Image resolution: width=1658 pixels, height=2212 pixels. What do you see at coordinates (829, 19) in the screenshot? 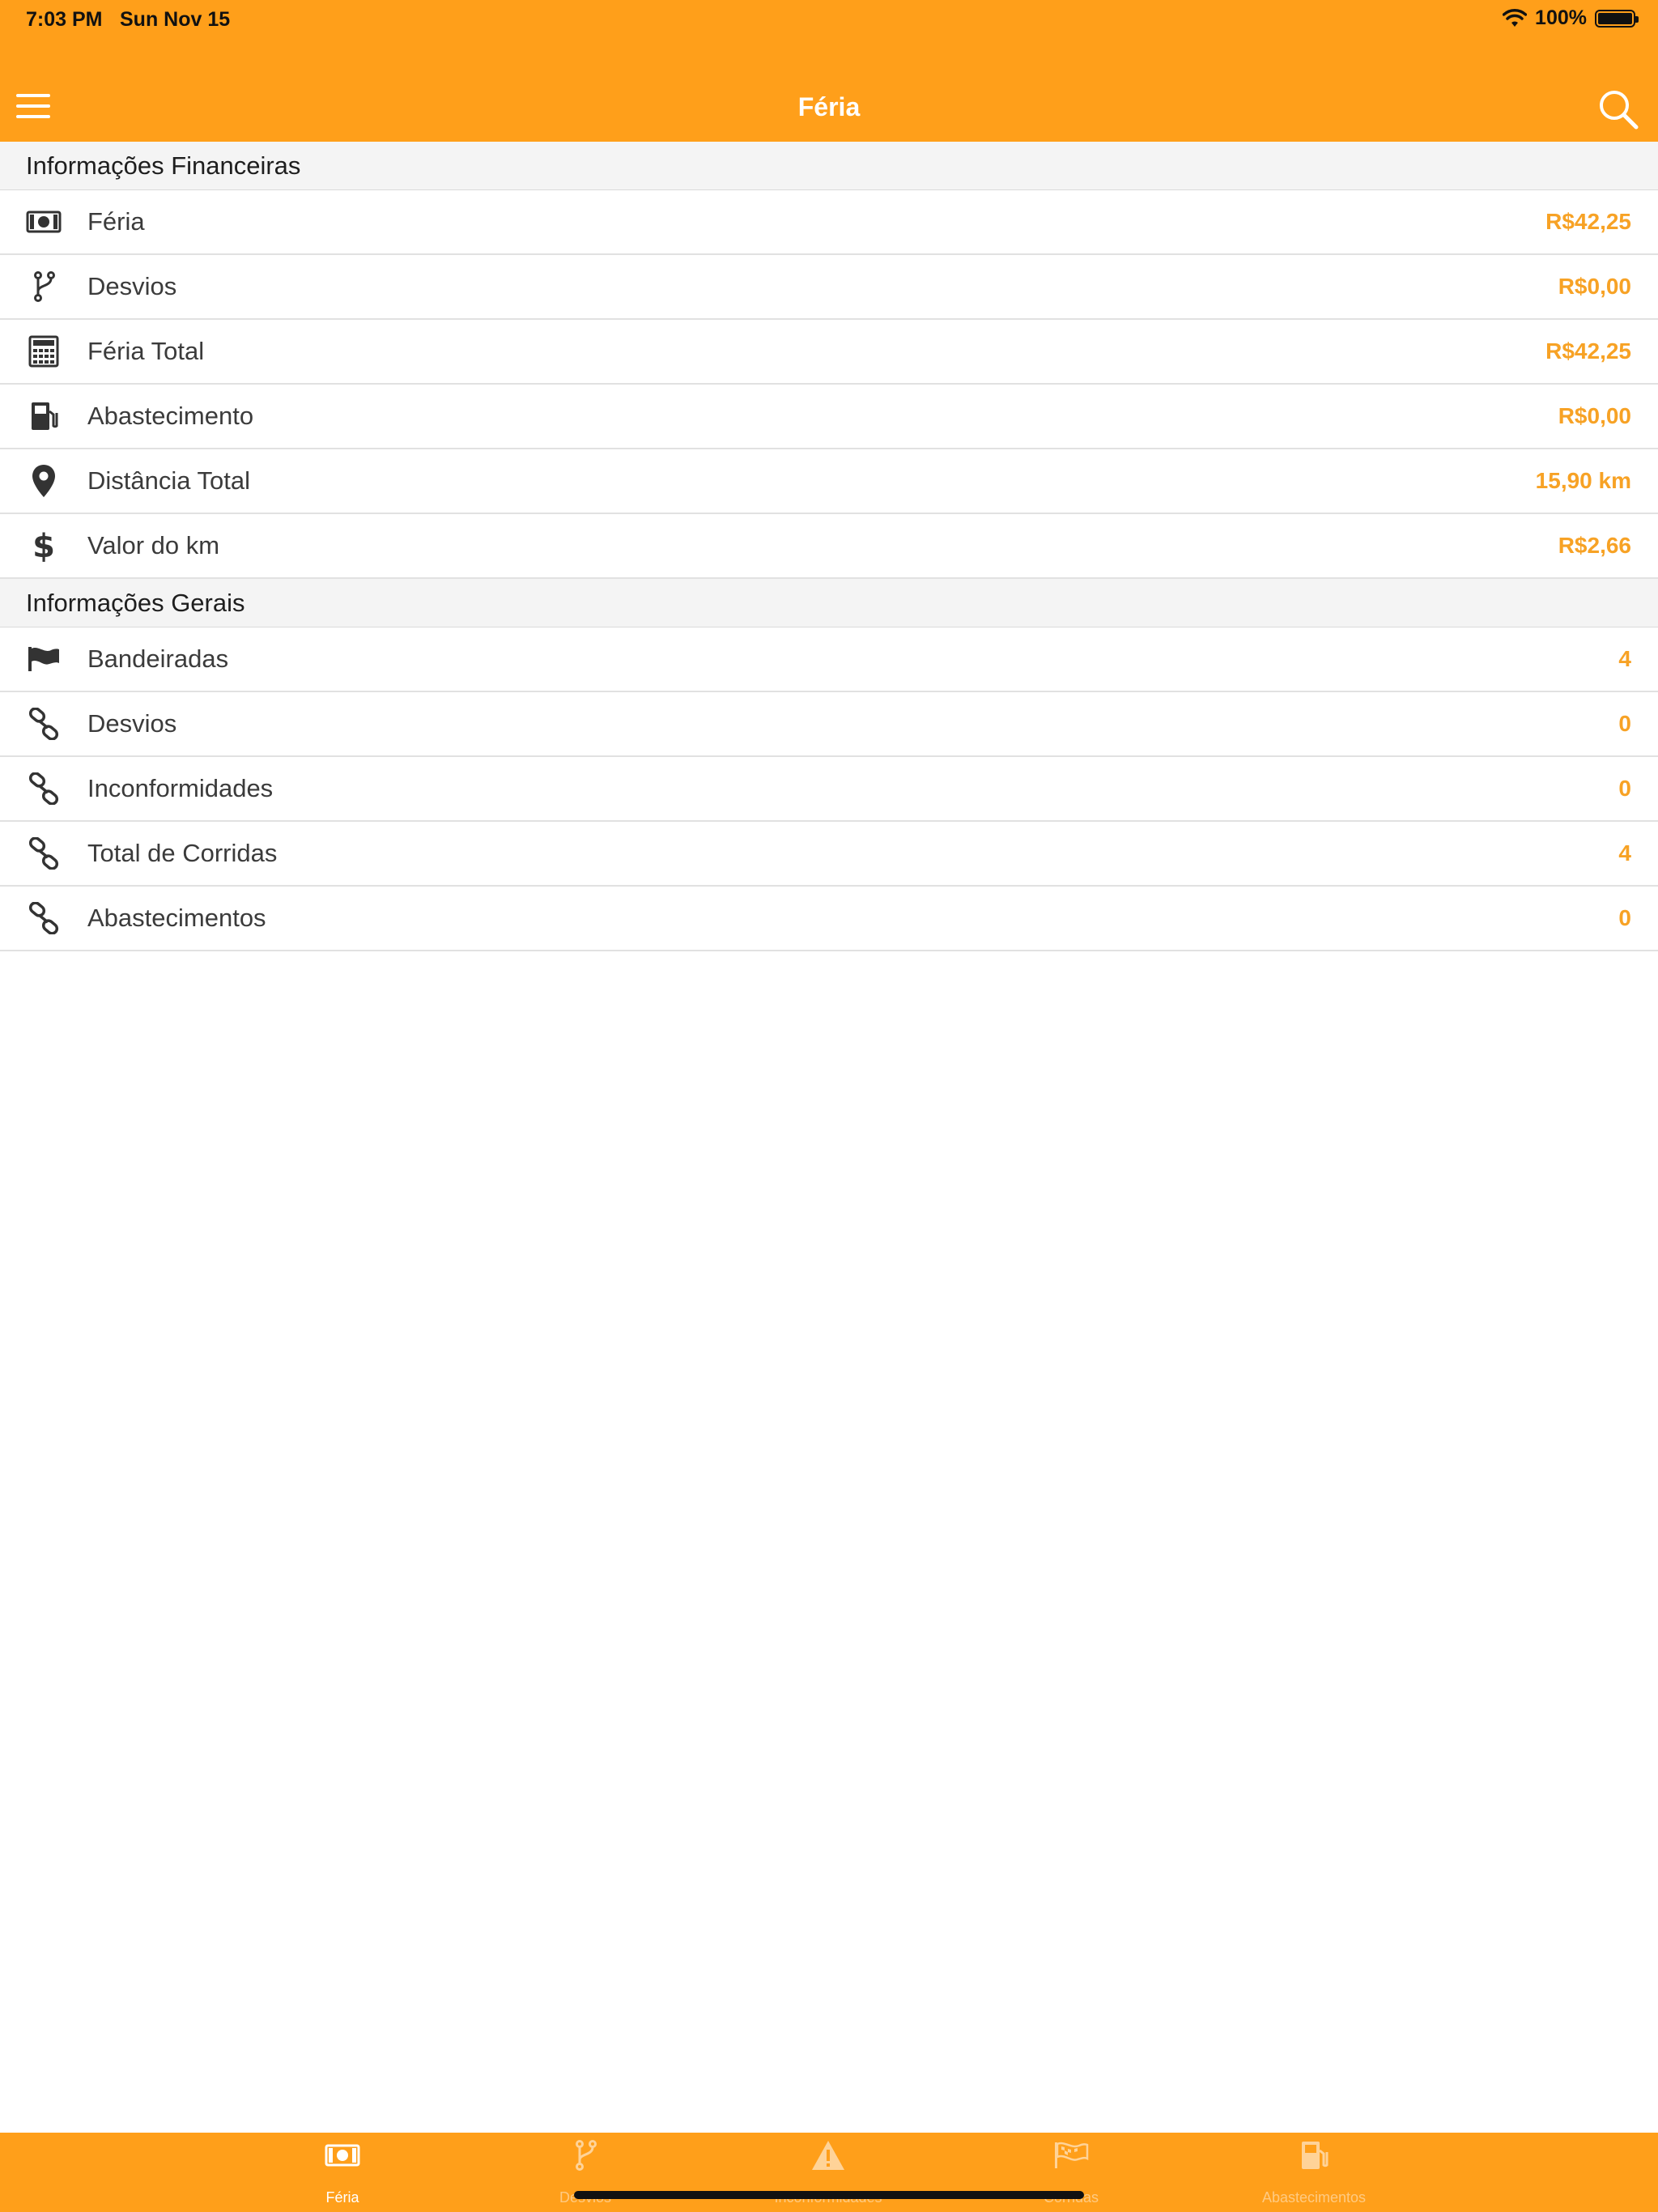
I see `status-bar: 7:03 PM Sun Nov 15 100%` at bounding box center [829, 19].